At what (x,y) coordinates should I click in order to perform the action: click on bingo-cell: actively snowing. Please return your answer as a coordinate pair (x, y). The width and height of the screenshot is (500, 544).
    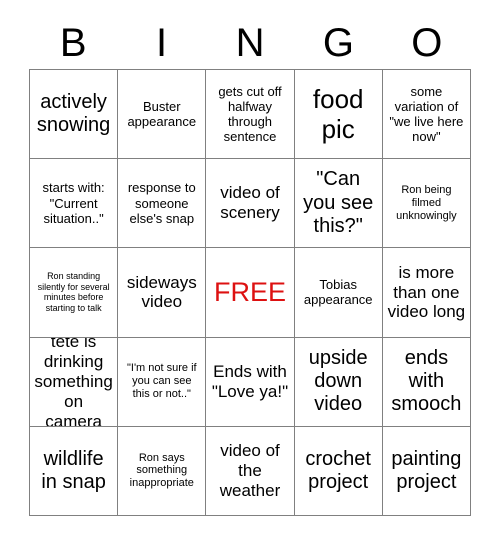
    Looking at the image, I should click on (74, 115).